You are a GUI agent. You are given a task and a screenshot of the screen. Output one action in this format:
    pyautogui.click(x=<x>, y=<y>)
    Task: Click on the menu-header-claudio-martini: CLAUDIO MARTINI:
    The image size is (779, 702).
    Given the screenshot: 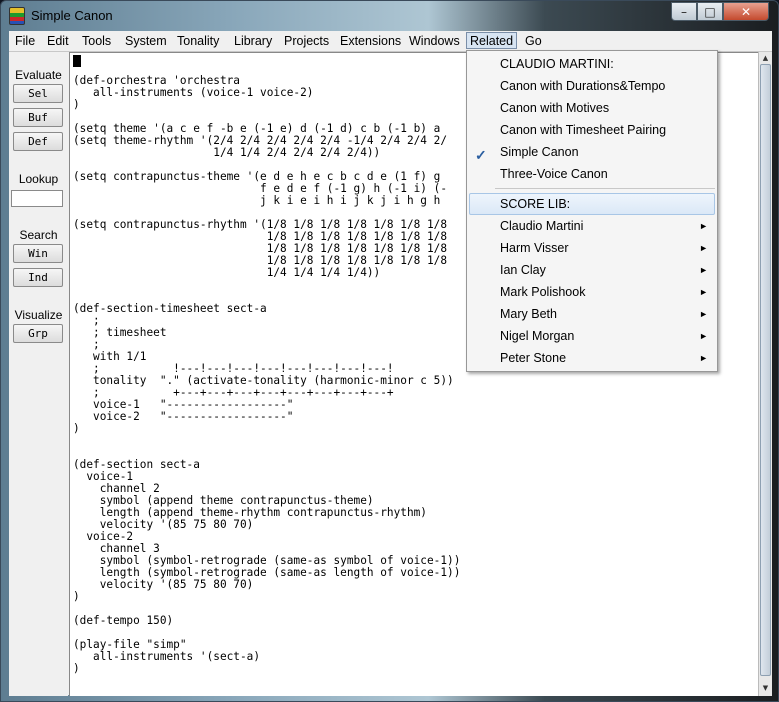 What is the action you would take?
    pyautogui.click(x=606, y=64)
    